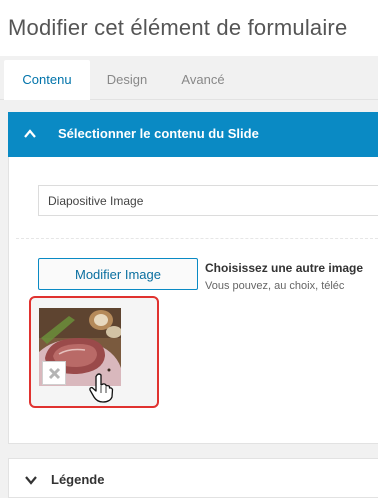  I want to click on chevron-up-icon, so click(30, 133).